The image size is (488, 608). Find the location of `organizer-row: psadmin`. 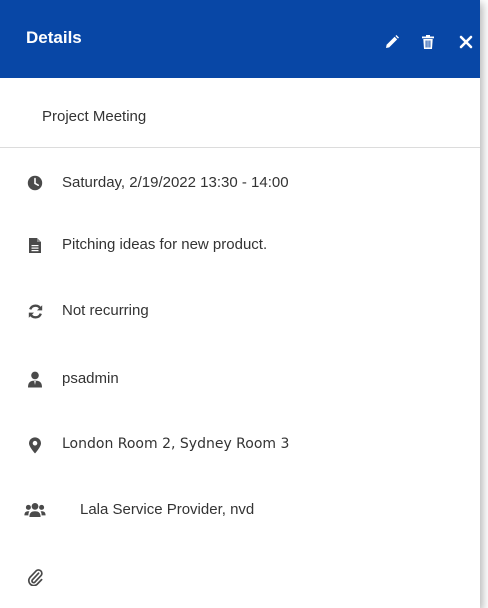

organizer-row: psadmin is located at coordinates (240, 379).